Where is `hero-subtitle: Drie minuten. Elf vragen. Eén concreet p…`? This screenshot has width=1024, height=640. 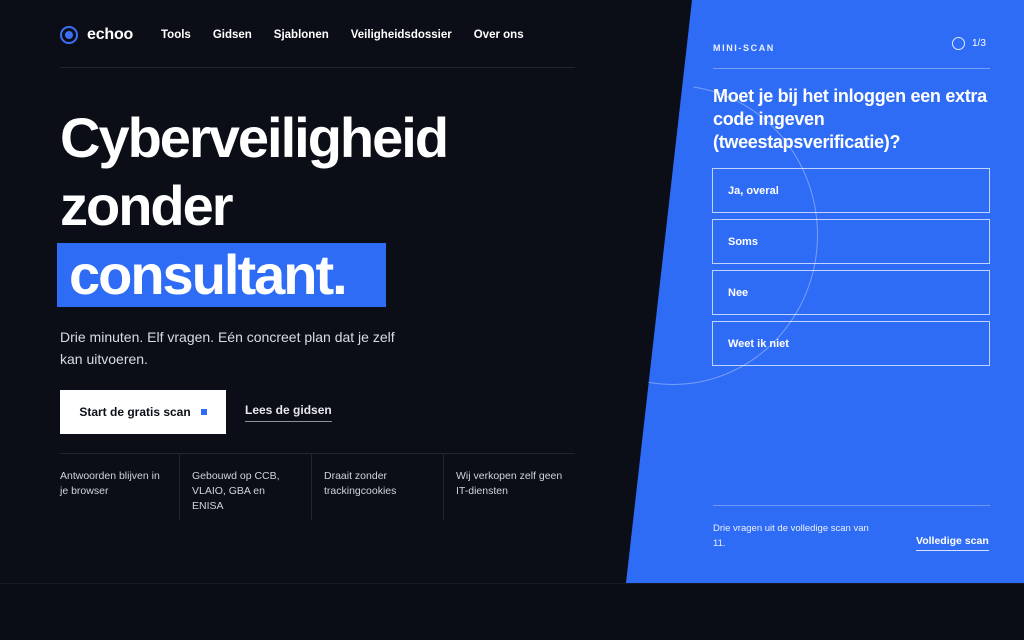 hero-subtitle: Drie minuten. Elf vragen. Eén concreet p… is located at coordinates (227, 348).